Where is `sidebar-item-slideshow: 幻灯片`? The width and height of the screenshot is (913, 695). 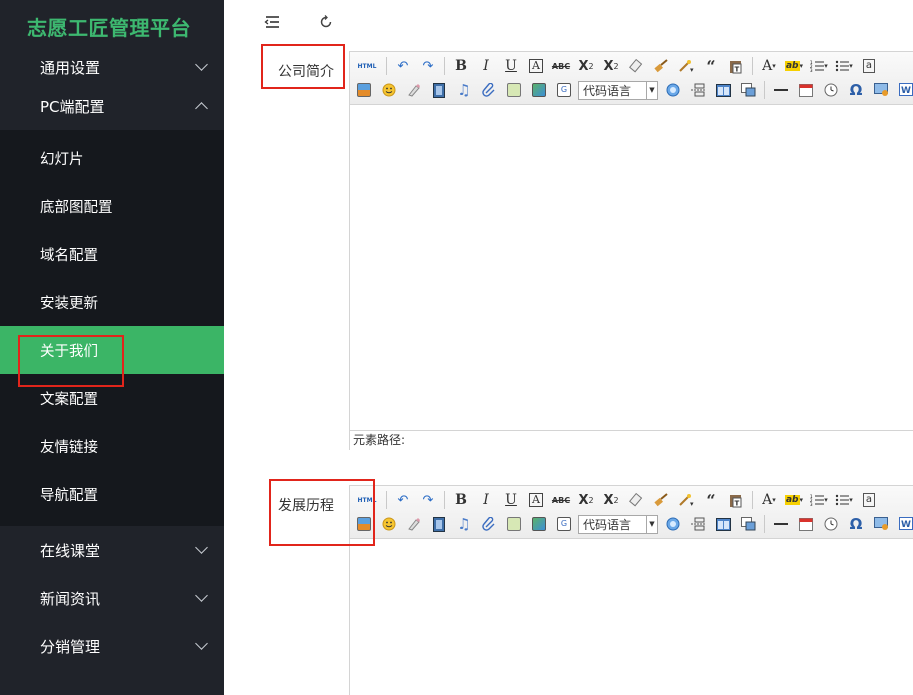
sidebar-item-slideshow: 幻灯片 is located at coordinates (112, 158).